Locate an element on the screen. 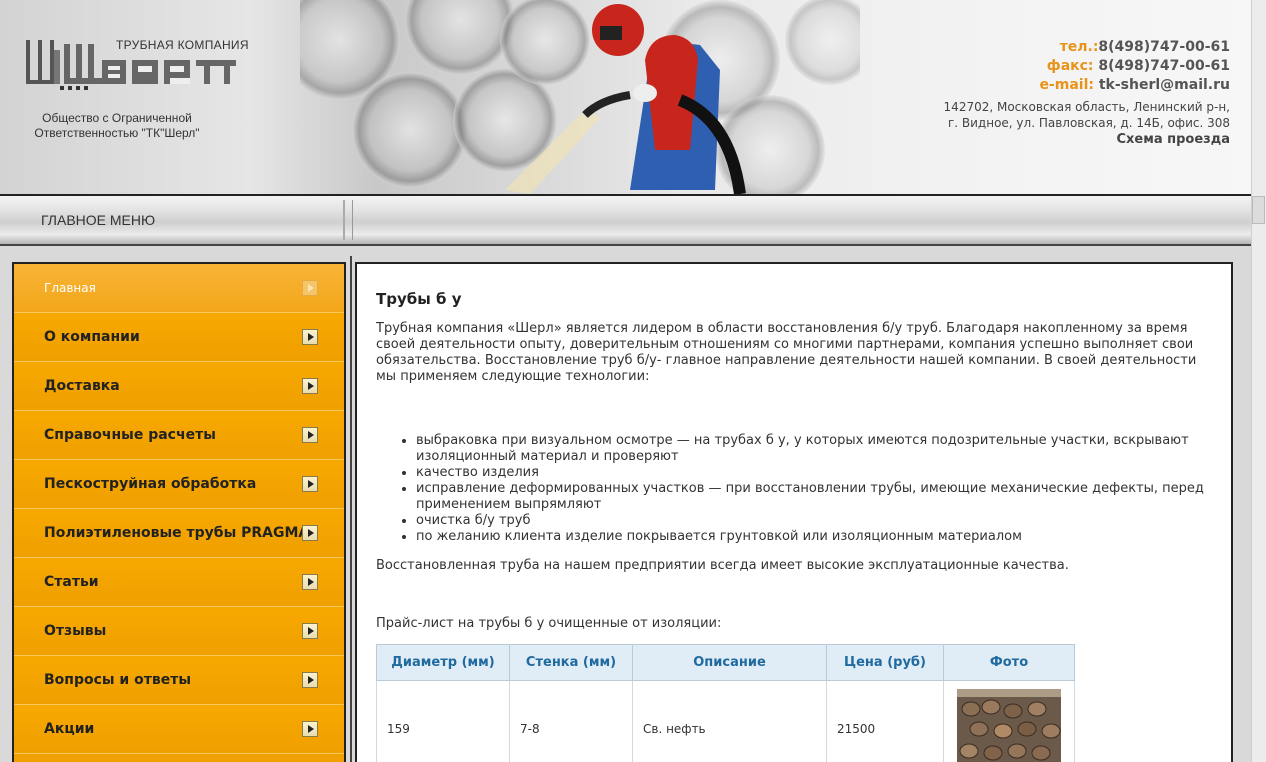 This screenshot has height=762, width=1266. email-label: e-mail: is located at coordinates (1069, 85).